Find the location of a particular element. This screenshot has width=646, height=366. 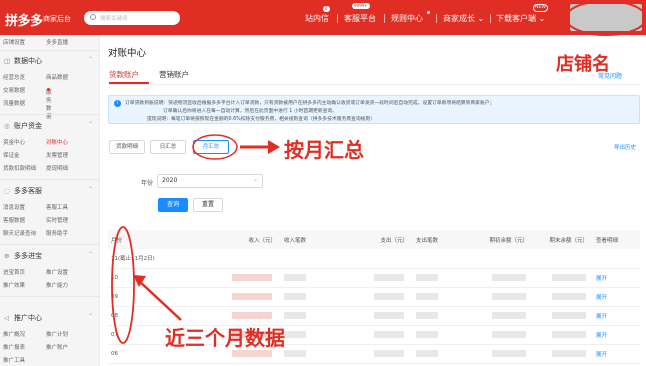

export-history-link: 导出历史 is located at coordinates (625, 147).